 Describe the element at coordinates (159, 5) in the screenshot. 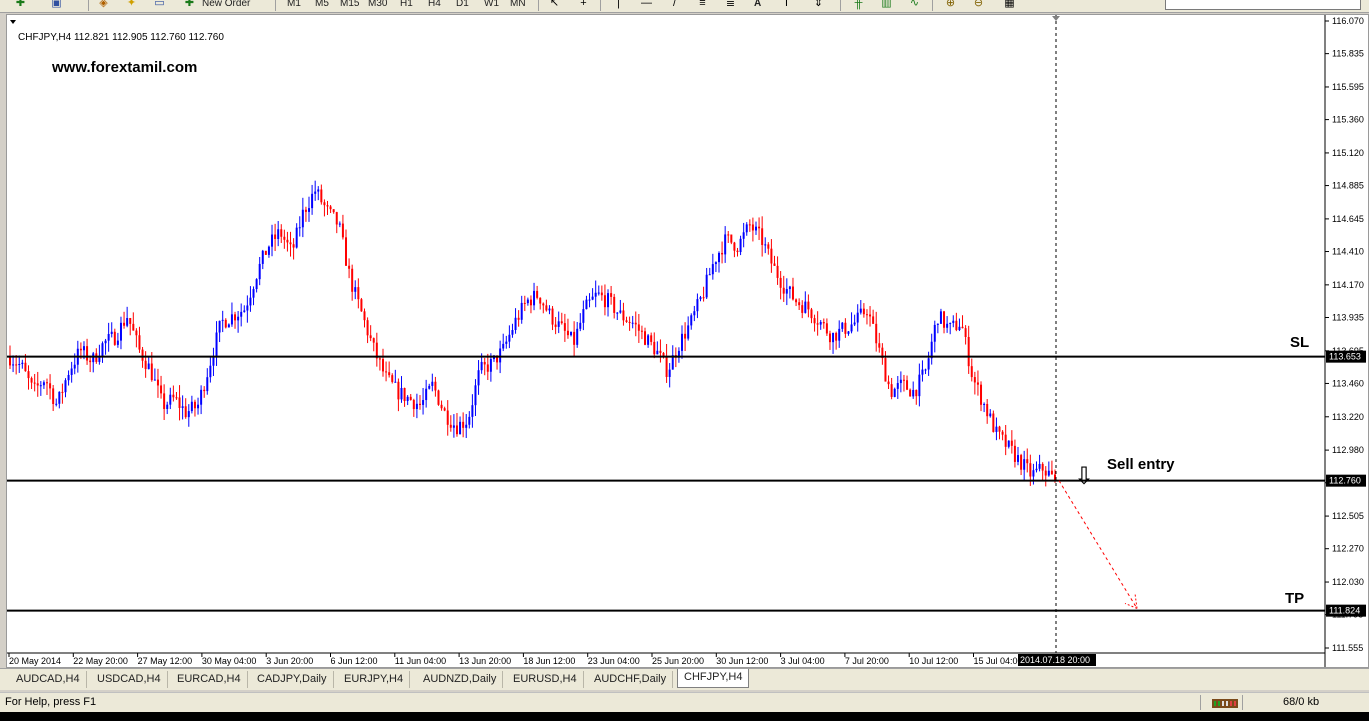

I see `terminal-icon: ▭` at that location.